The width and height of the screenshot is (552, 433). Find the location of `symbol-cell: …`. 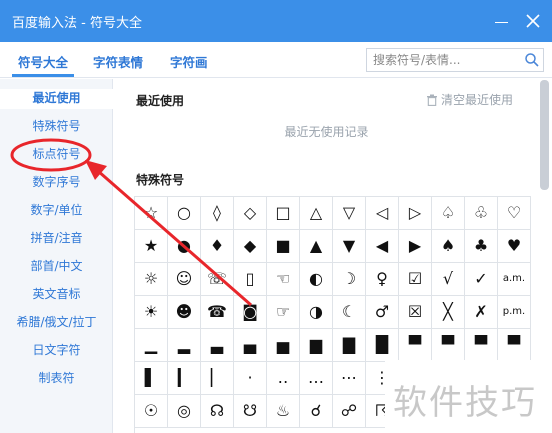

symbol-cell: … is located at coordinates (316, 378).